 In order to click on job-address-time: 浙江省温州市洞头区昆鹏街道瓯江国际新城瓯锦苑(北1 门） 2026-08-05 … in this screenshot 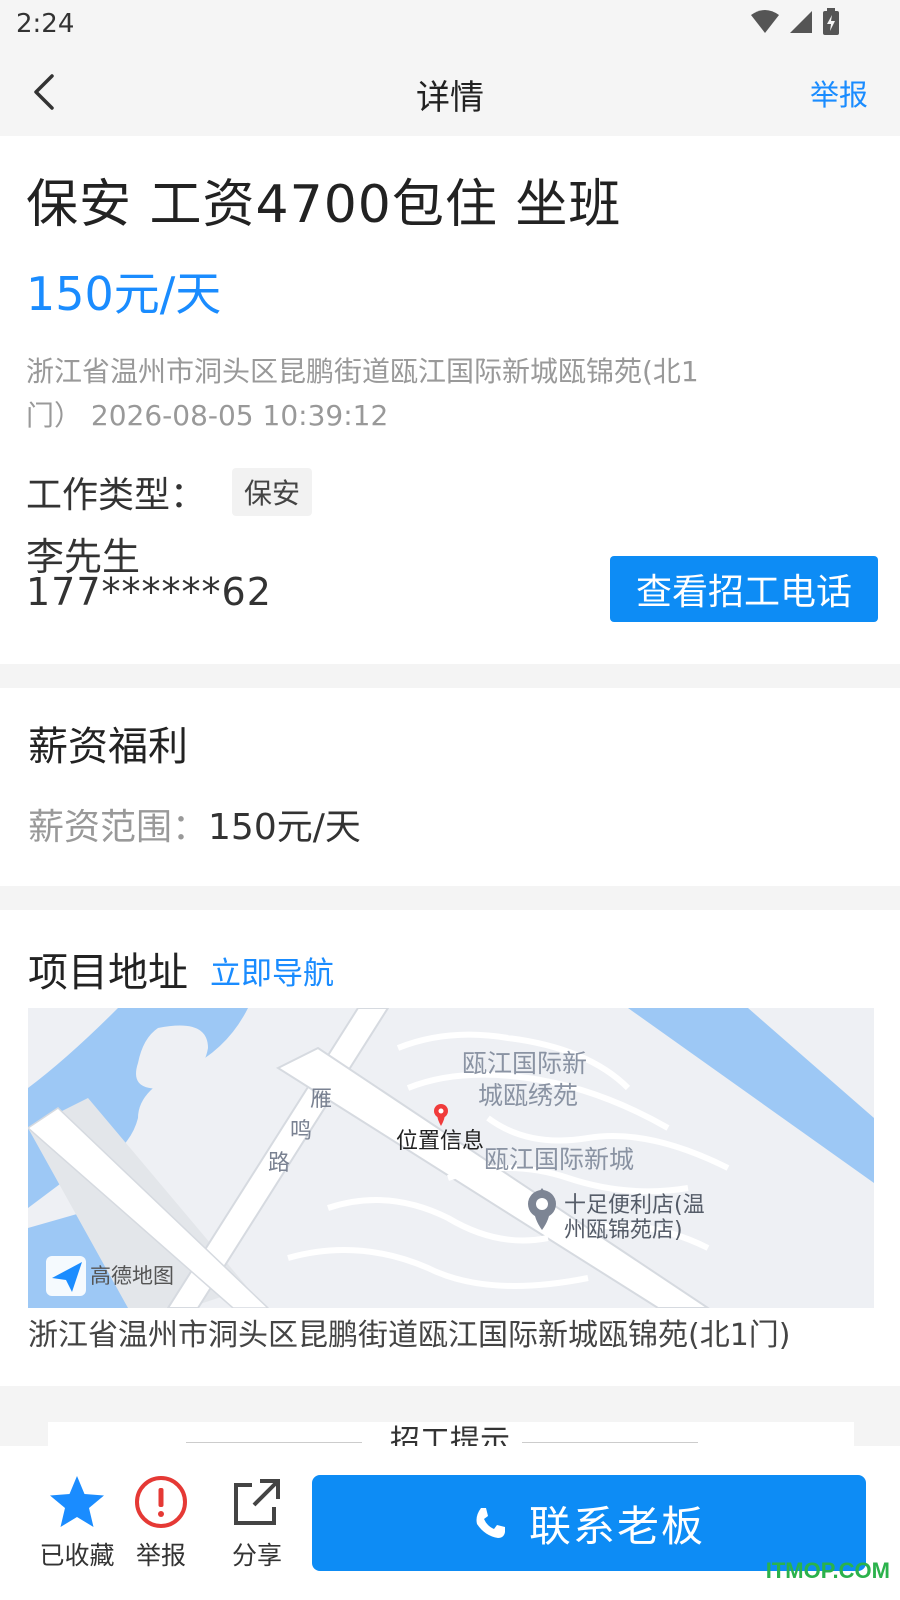, I will do `click(386, 394)`.